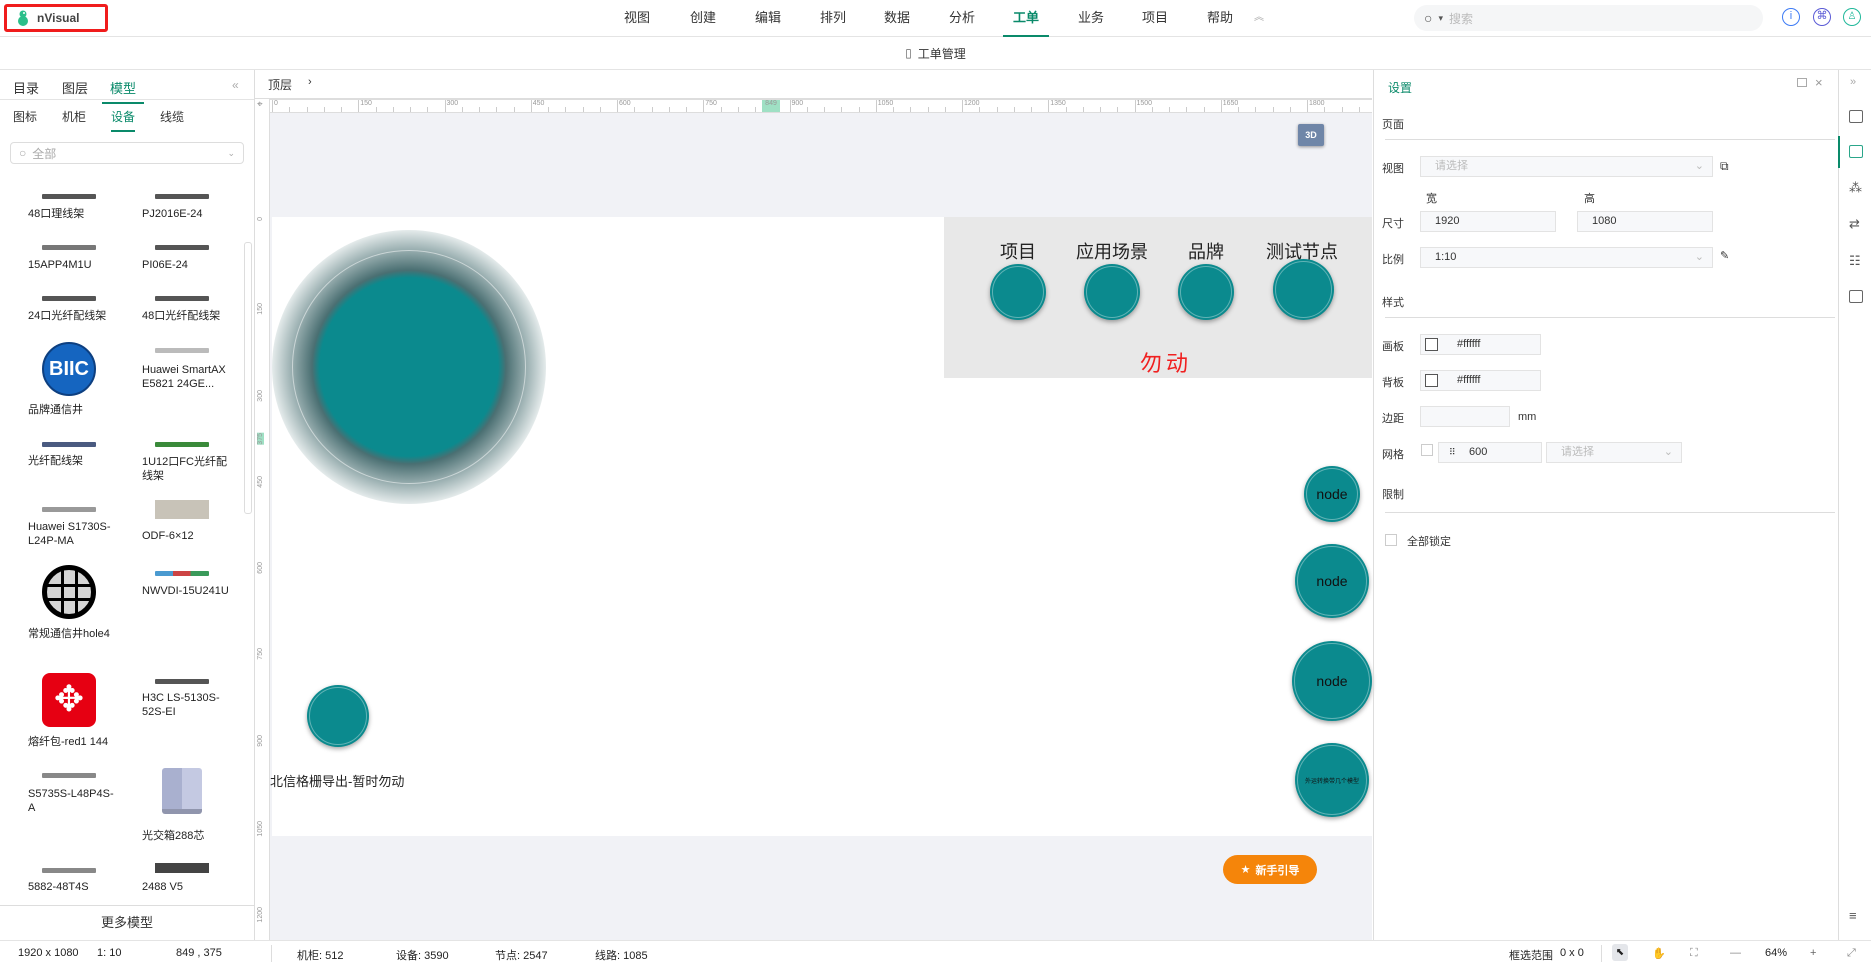  Describe the element at coordinates (74, 801) in the screenshot. I see `model-item-label: S5735S-L48P4S-A` at that location.